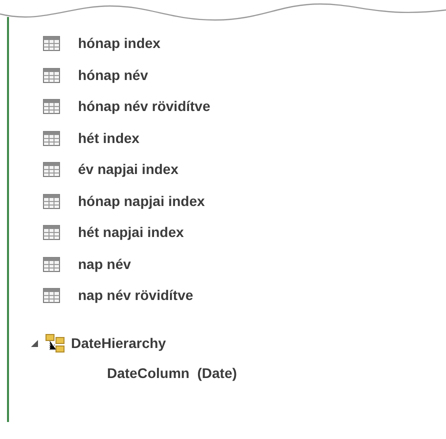 The height and width of the screenshot is (439, 446). Describe the element at coordinates (128, 169) in the screenshot. I see `field-label: év napjai index` at that location.